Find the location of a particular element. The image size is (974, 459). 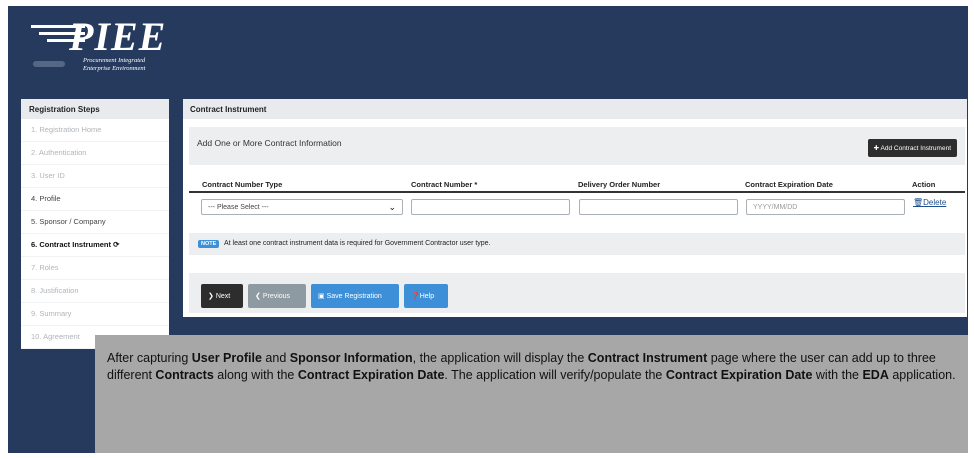

save-registration-button: ▣ Save Registration is located at coordinates (355, 296).